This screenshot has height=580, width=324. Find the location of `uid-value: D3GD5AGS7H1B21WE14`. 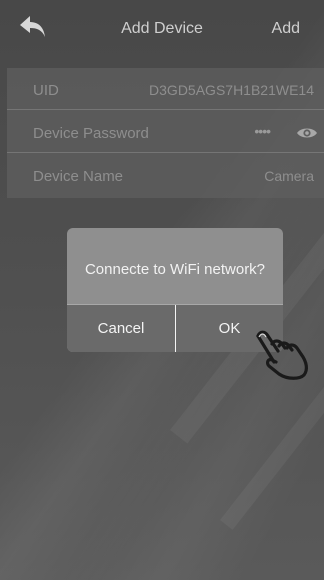

uid-value: D3GD5AGS7H1B21WE14 is located at coordinates (231, 90).